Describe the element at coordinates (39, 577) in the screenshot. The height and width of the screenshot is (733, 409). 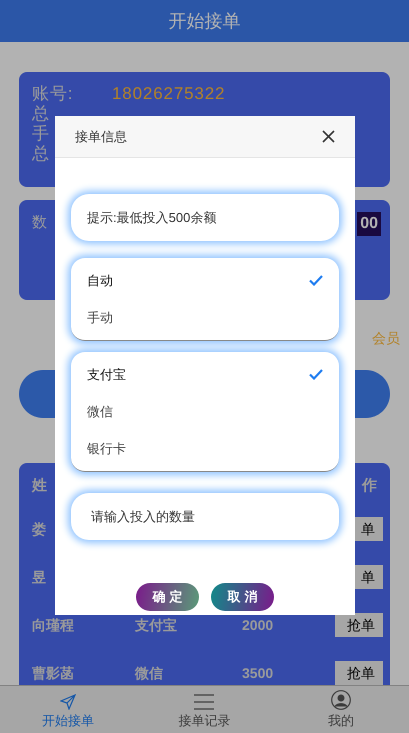
I see `name-cell-text: 昱` at that location.